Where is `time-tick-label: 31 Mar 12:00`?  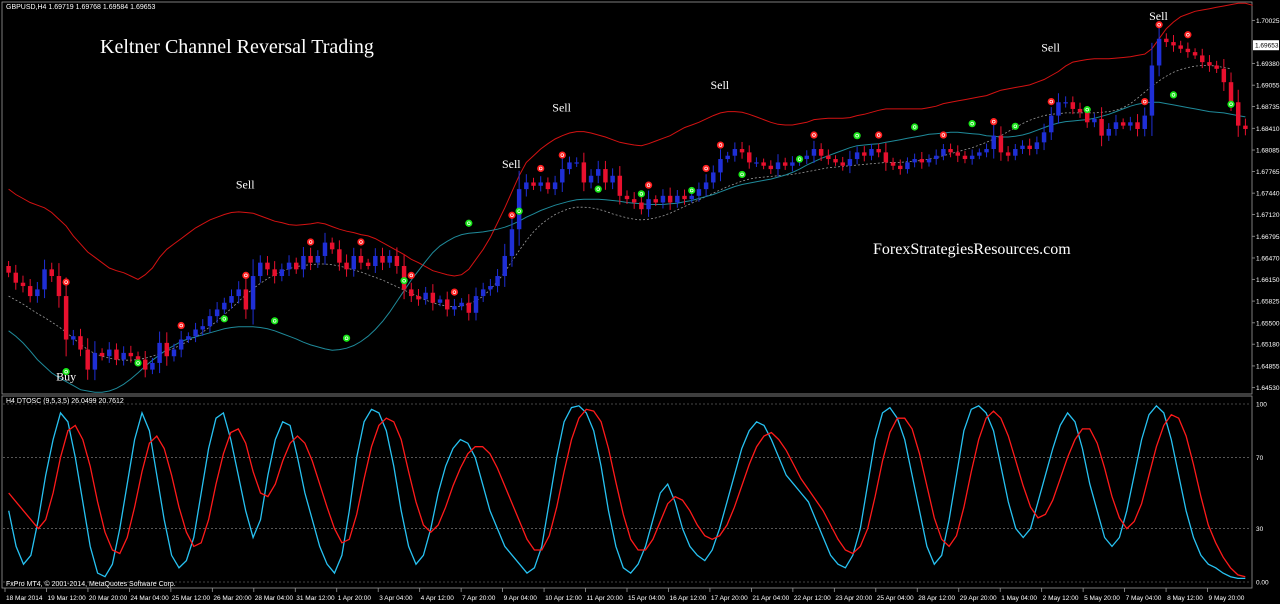
time-tick-label: 31 Mar 12:00 is located at coordinates (315, 598).